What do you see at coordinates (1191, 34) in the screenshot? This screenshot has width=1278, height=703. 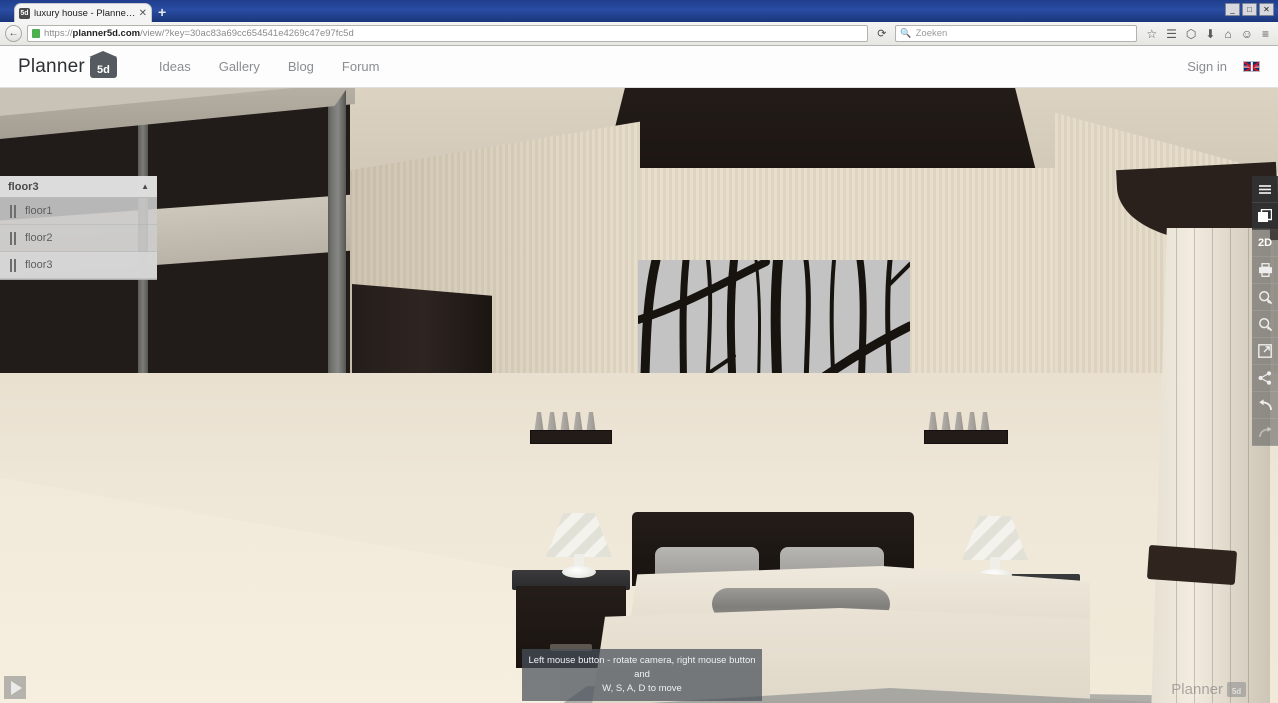 I see `pocket-shield-icon: ⬡` at bounding box center [1191, 34].